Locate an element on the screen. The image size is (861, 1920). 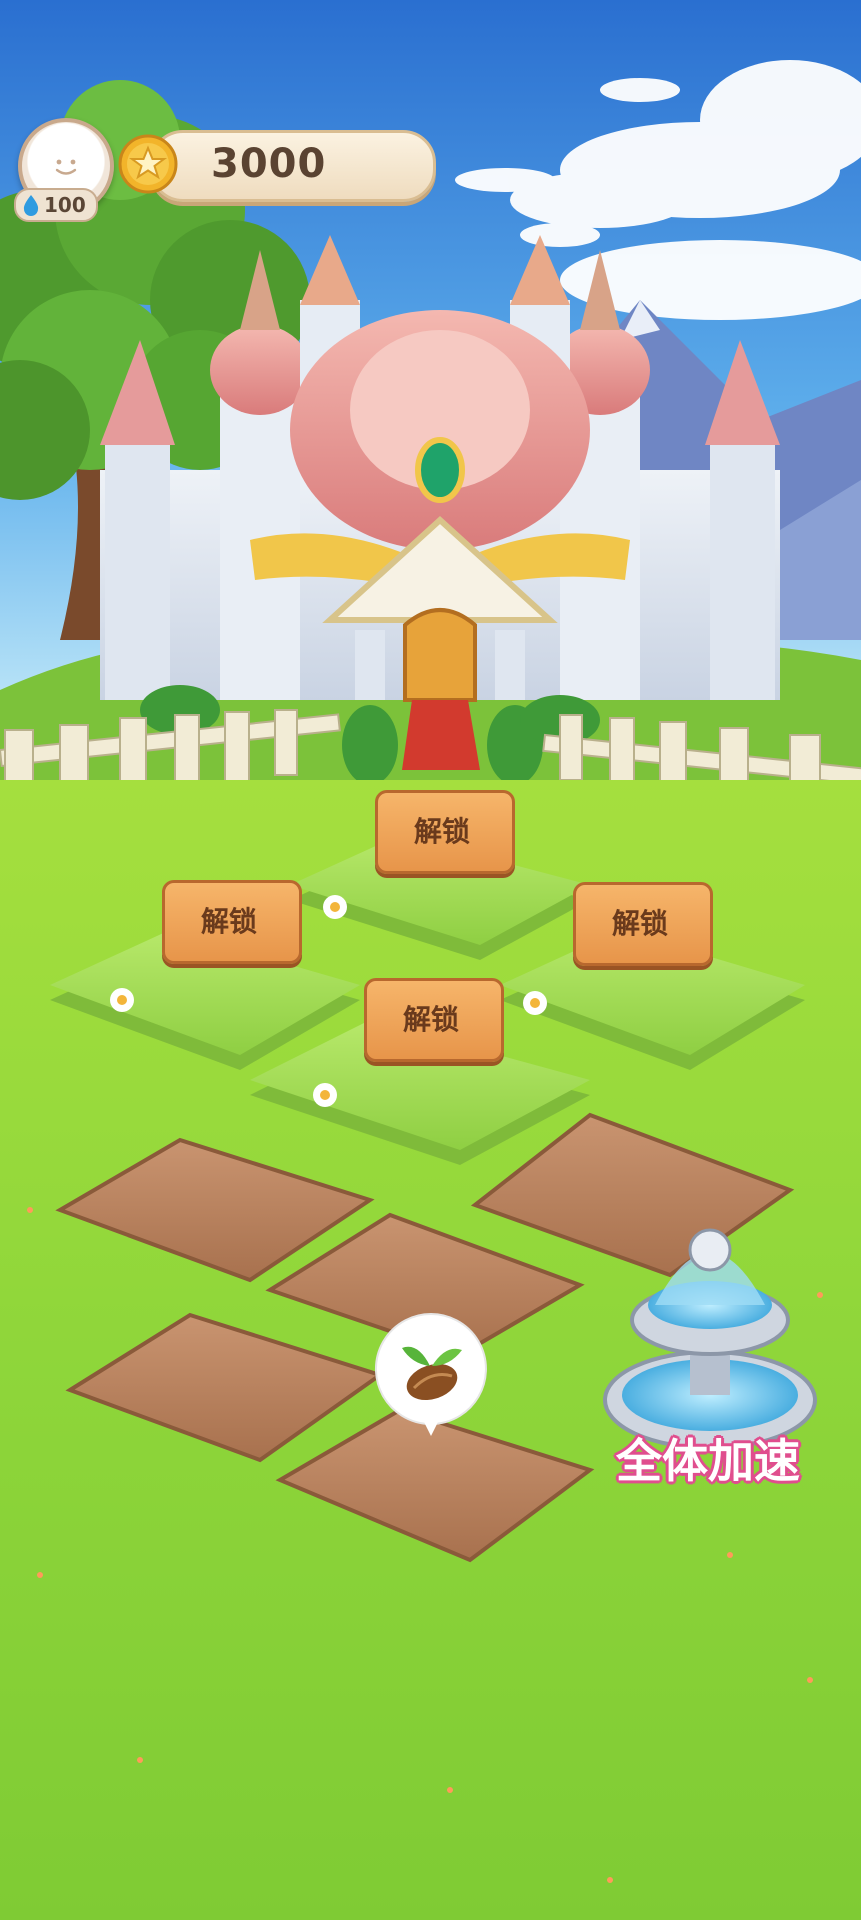
water-drop-icon is located at coordinates (31, 205).